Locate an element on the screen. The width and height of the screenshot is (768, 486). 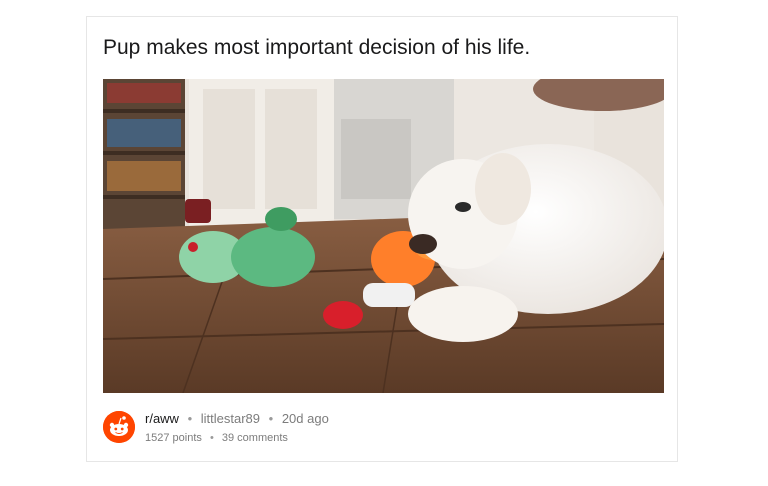
points-count: 1527 points is located at coordinates (173, 438).